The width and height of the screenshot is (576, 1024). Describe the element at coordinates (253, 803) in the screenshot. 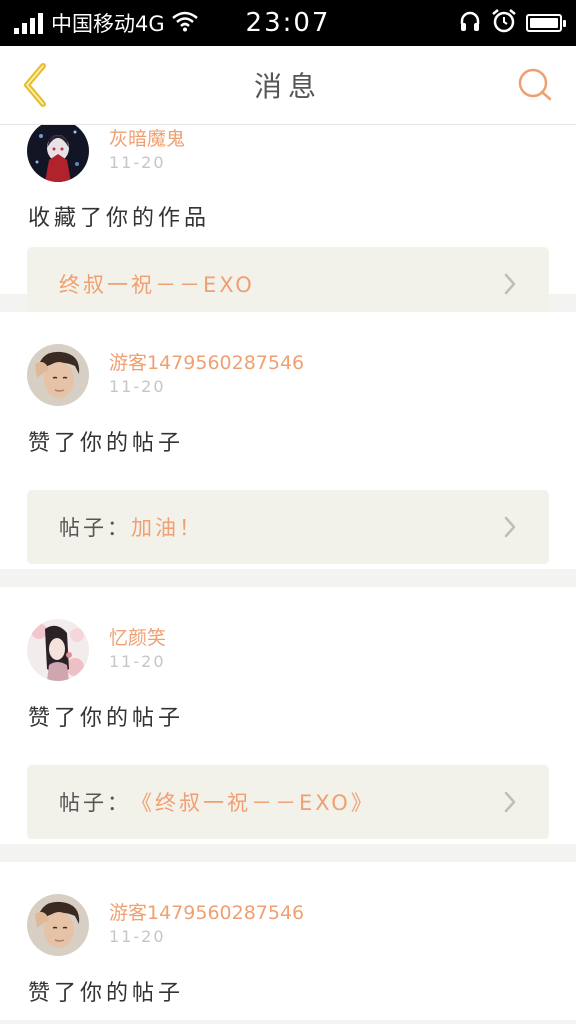

I see `ref-title: 《终叔一祝－－EXO》` at that location.